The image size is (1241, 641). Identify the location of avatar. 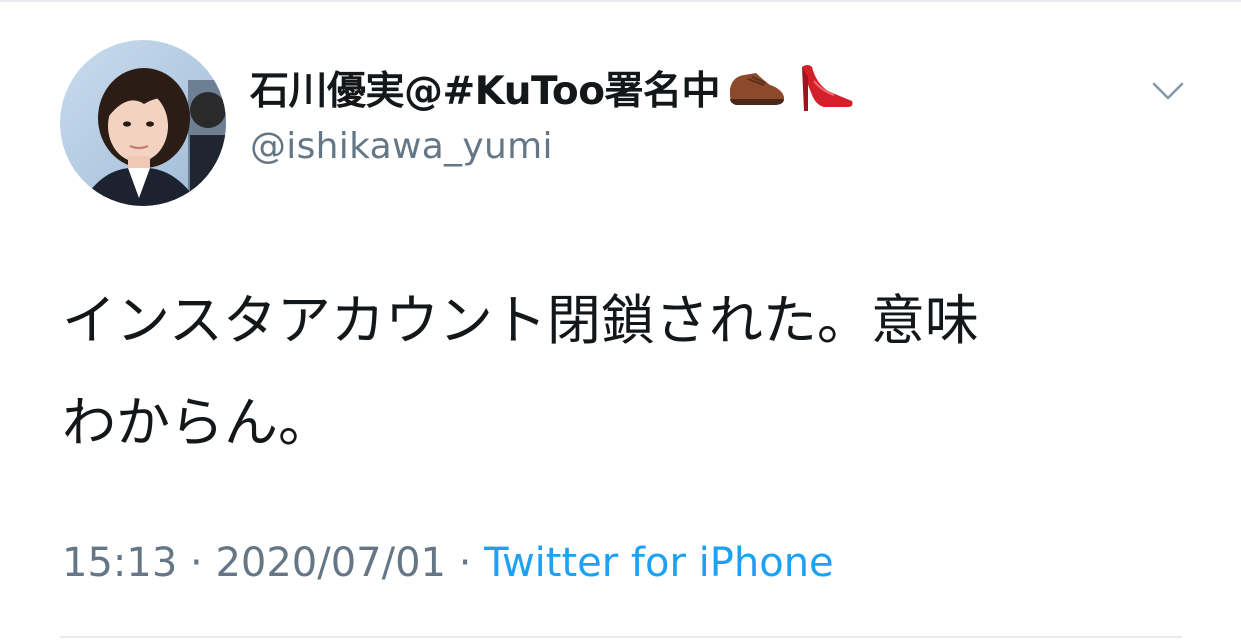
(143, 123).